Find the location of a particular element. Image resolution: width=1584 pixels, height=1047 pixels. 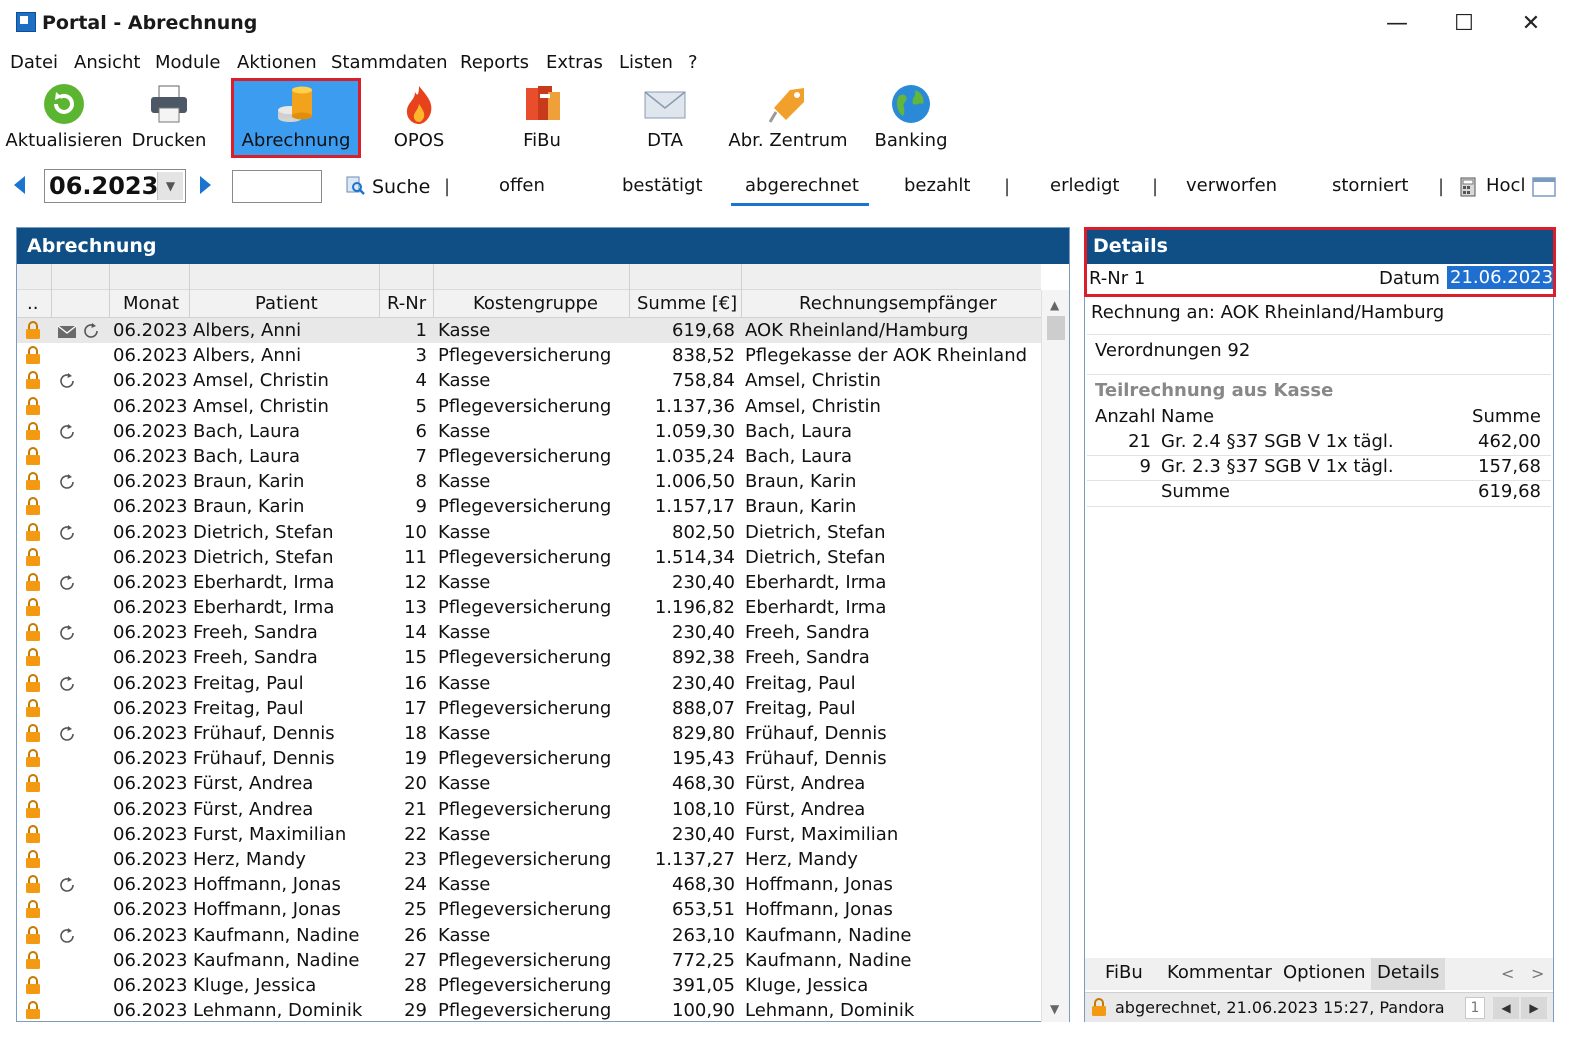

cell-patient: Lehmann, Dominik is located at coordinates (278, 1011).